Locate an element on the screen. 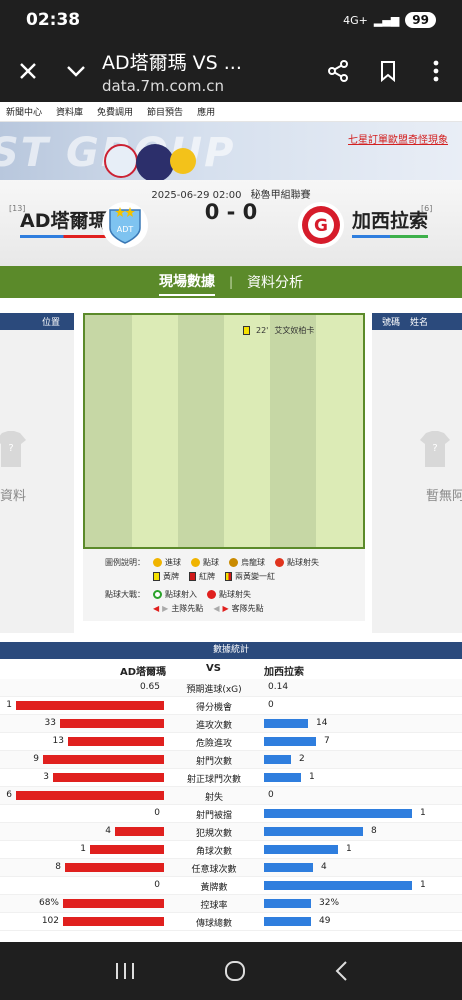 This screenshot has width=462, height=1000. away-crest-icon: G is located at coordinates (321, 225).